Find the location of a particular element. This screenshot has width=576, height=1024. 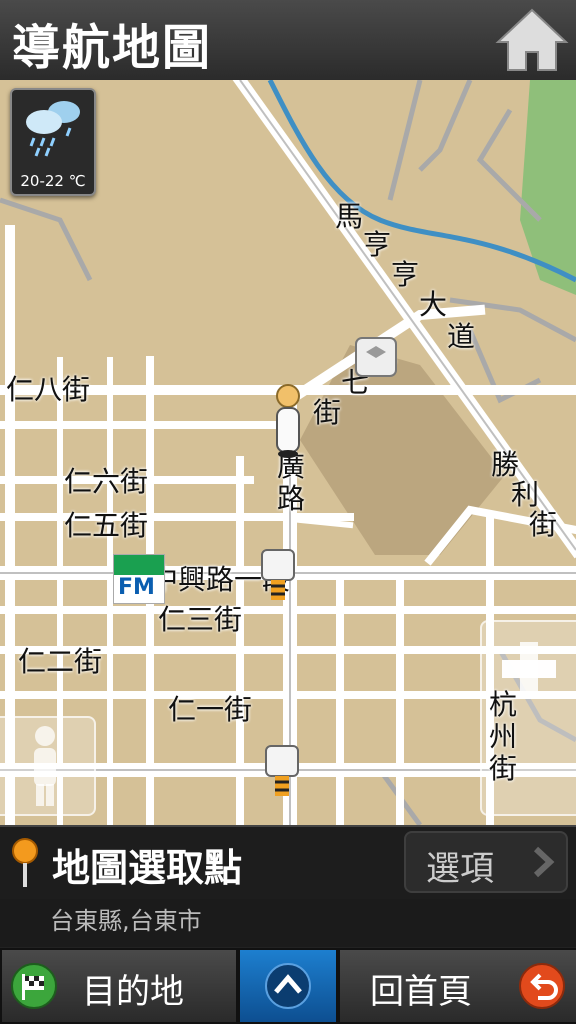

road-label-shengli-1: 勝 is located at coordinates (504, 464).